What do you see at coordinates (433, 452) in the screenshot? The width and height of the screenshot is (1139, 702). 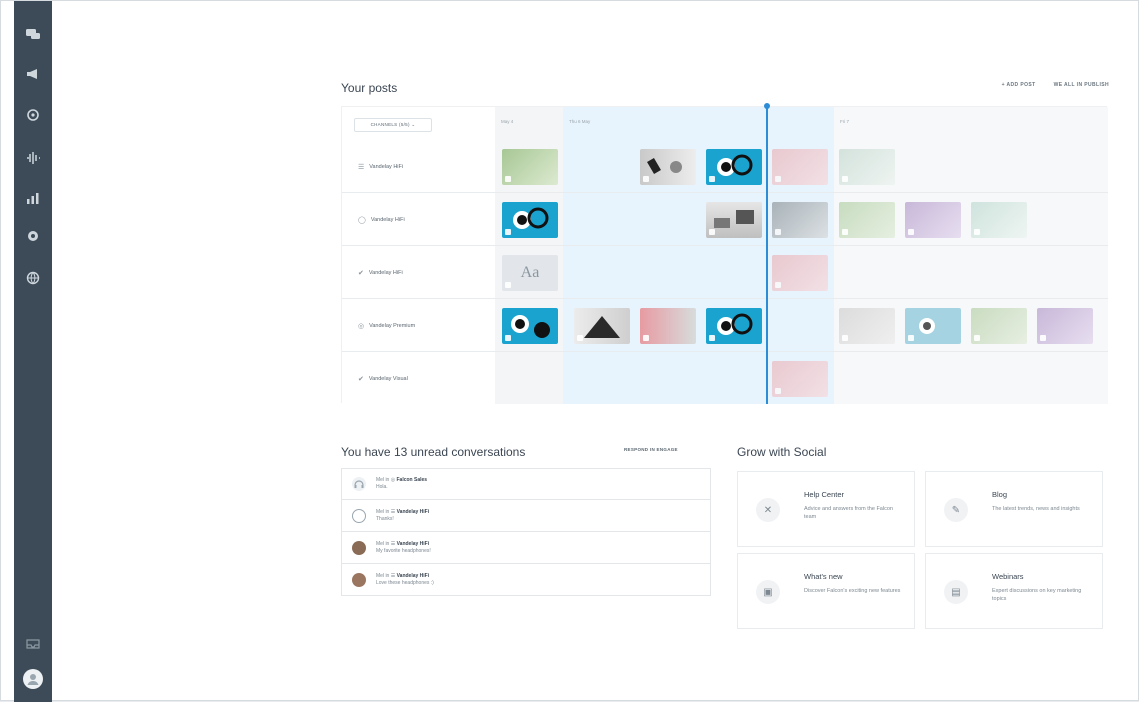 I see `conversations-title: You have 13 unread conversations` at bounding box center [433, 452].